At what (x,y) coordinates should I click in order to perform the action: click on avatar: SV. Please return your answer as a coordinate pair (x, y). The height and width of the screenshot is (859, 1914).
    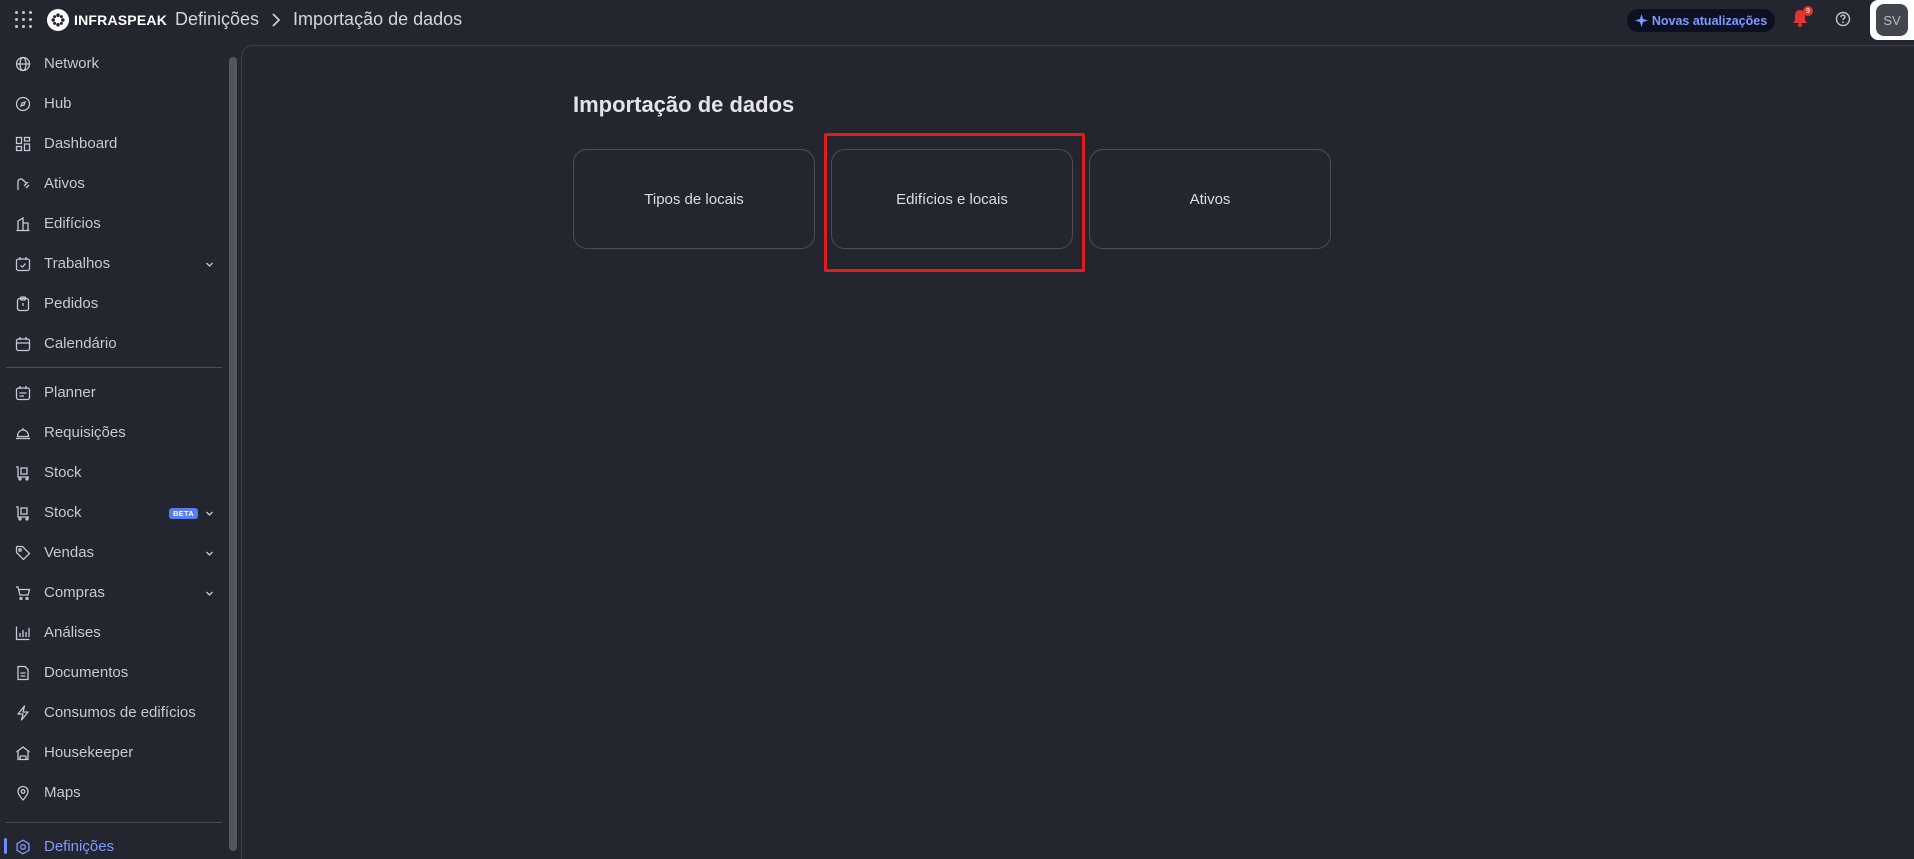
    Looking at the image, I should click on (1892, 20).